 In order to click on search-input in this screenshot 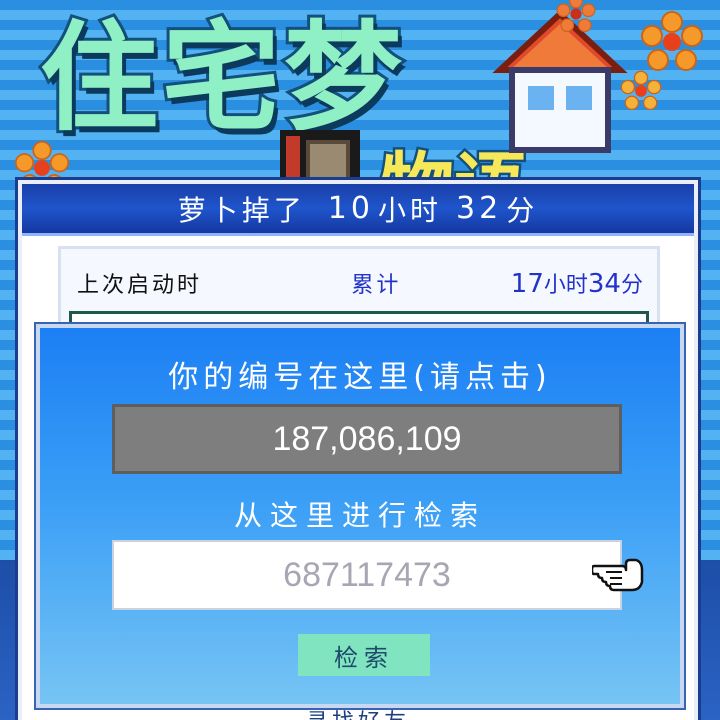, I will do `click(367, 575)`.